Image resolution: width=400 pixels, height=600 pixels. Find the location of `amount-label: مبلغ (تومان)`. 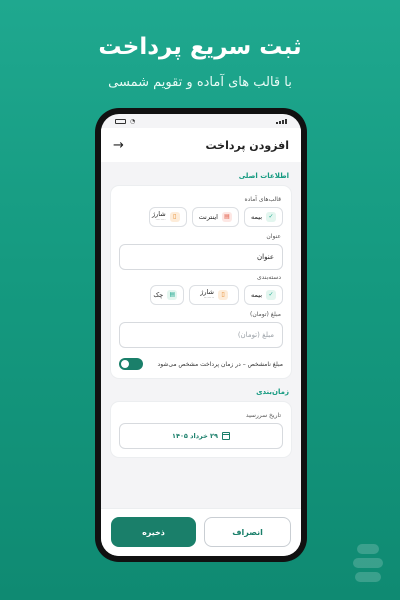

amount-label: مبلغ (تومان) is located at coordinates (265, 314).